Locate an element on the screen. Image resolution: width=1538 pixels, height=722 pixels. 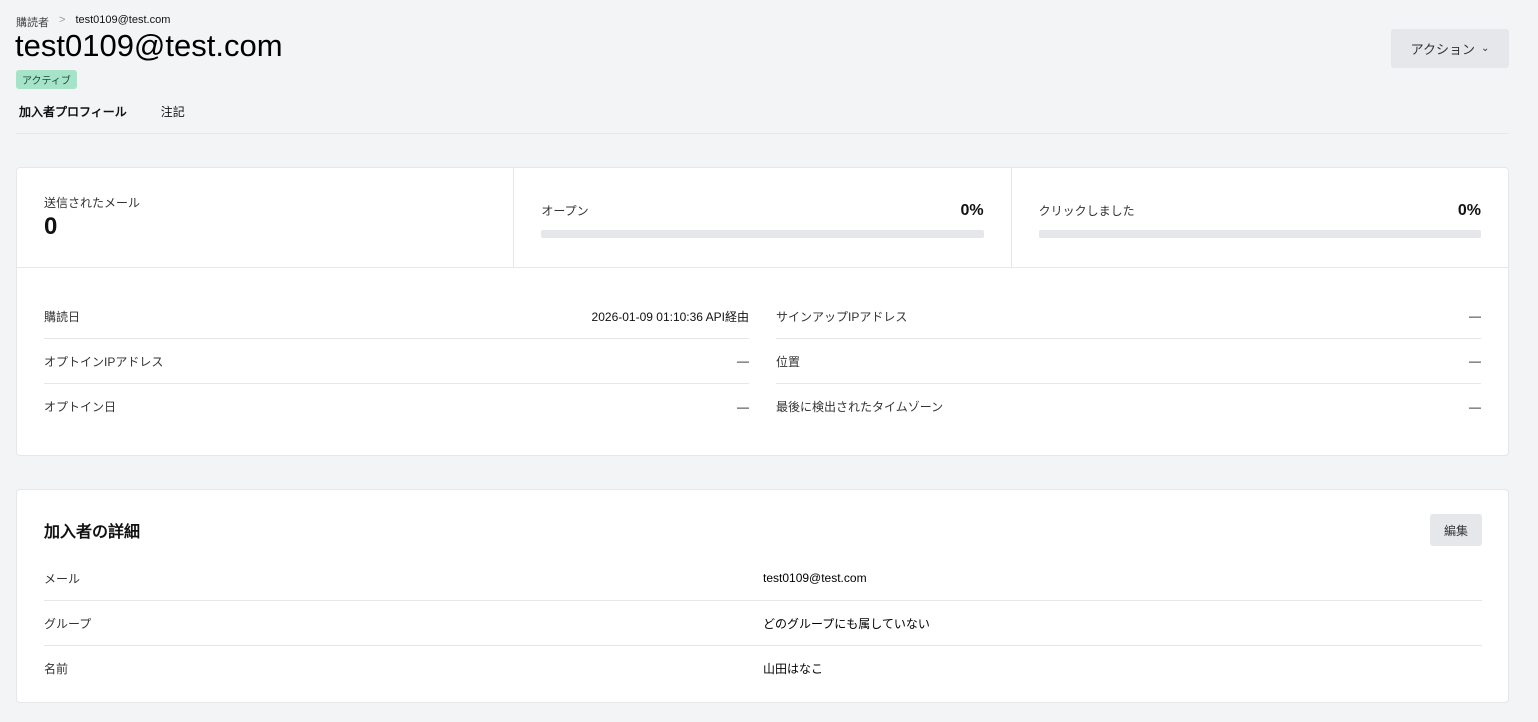
sent-value: 0 is located at coordinates (51, 226).